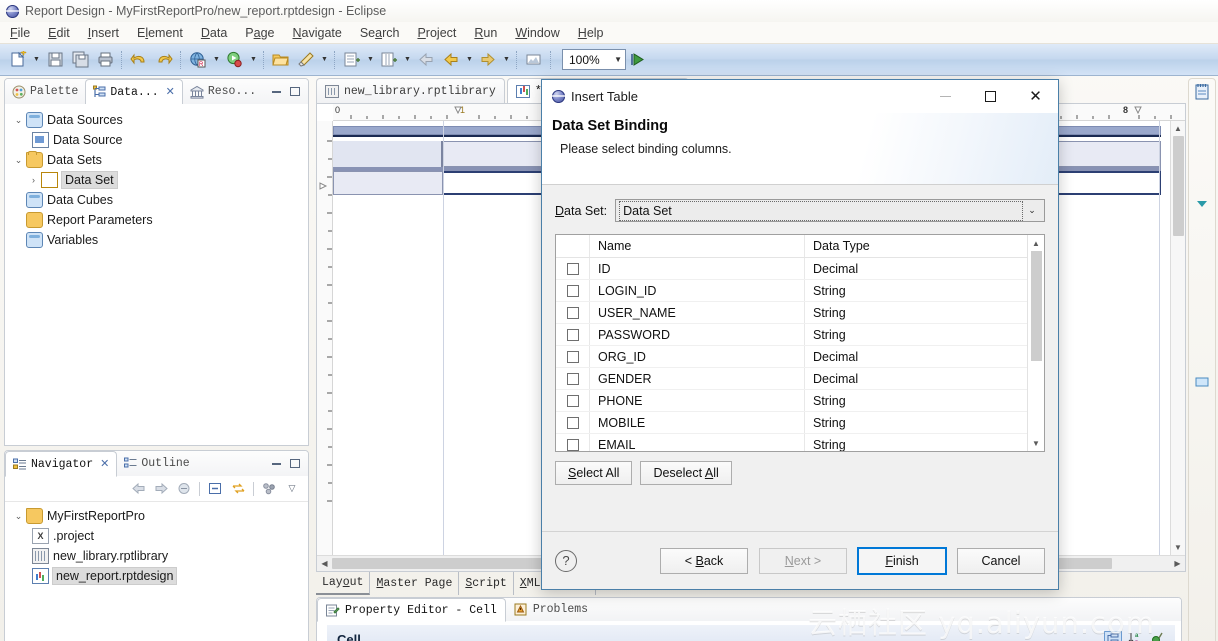  What do you see at coordinates (215, 489) in the screenshot?
I see `collapse-all-icon` at bounding box center [215, 489].